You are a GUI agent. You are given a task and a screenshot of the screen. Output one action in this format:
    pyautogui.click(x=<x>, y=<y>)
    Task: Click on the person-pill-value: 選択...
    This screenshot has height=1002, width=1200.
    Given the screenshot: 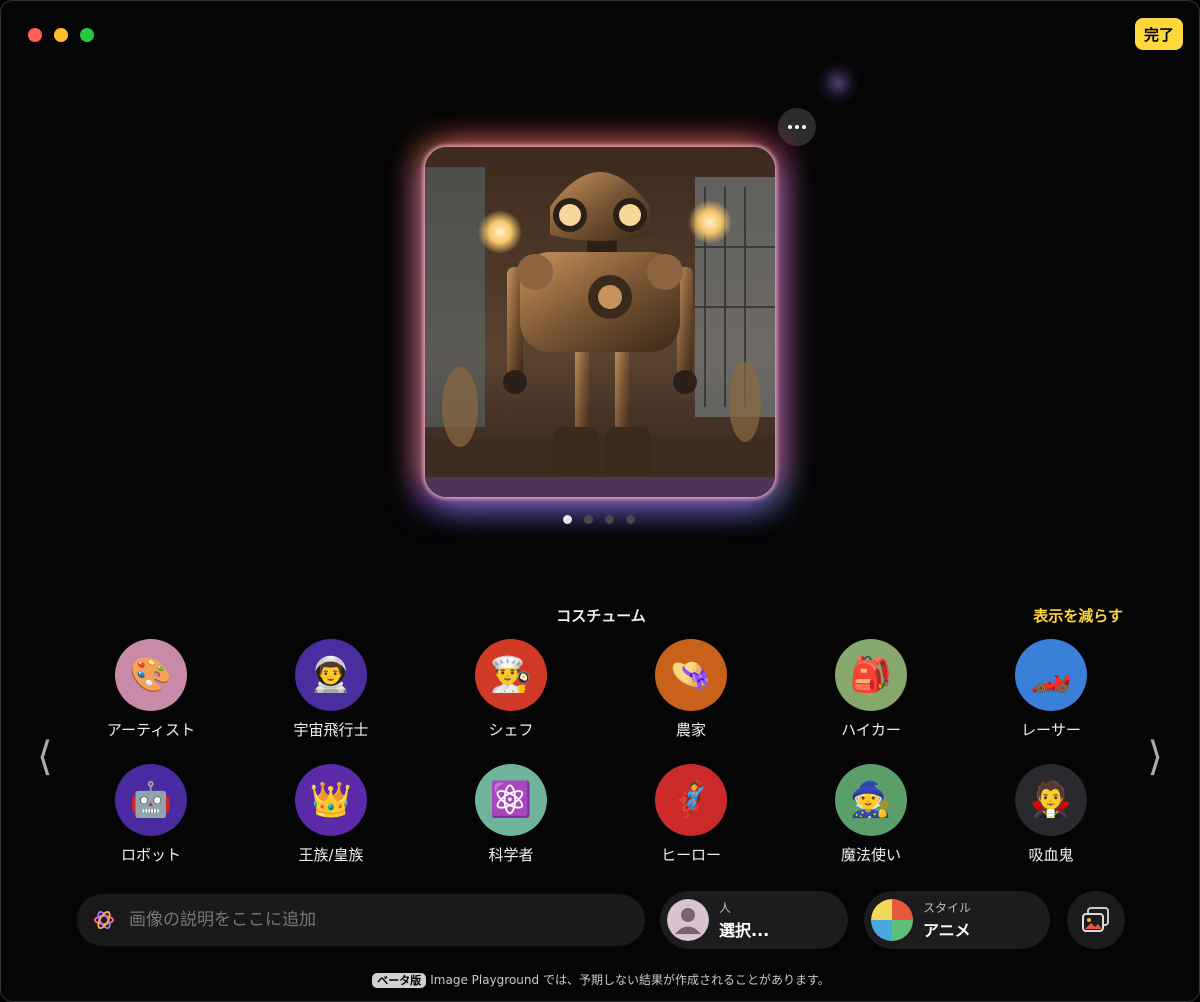 What is the action you would take?
    pyautogui.click(x=744, y=930)
    